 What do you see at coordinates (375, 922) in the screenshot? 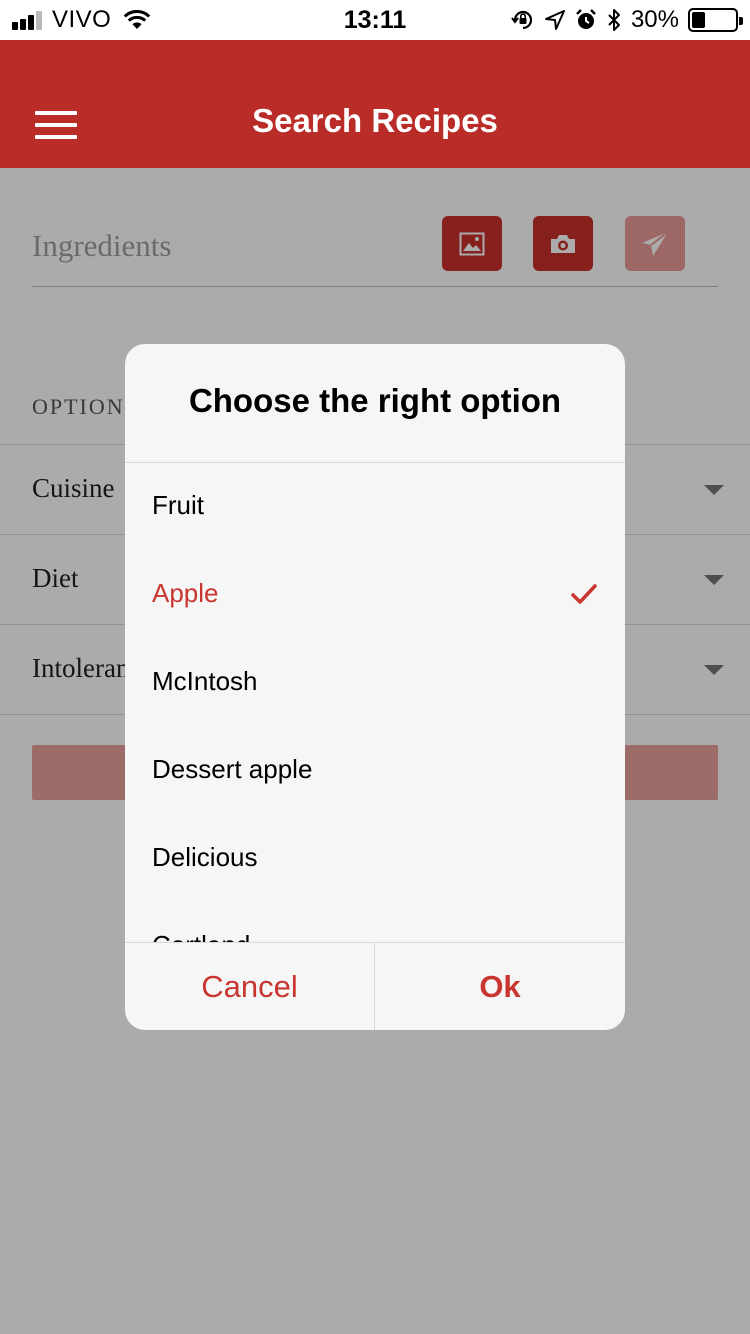
I see `list-item: Cortland` at bounding box center [375, 922].